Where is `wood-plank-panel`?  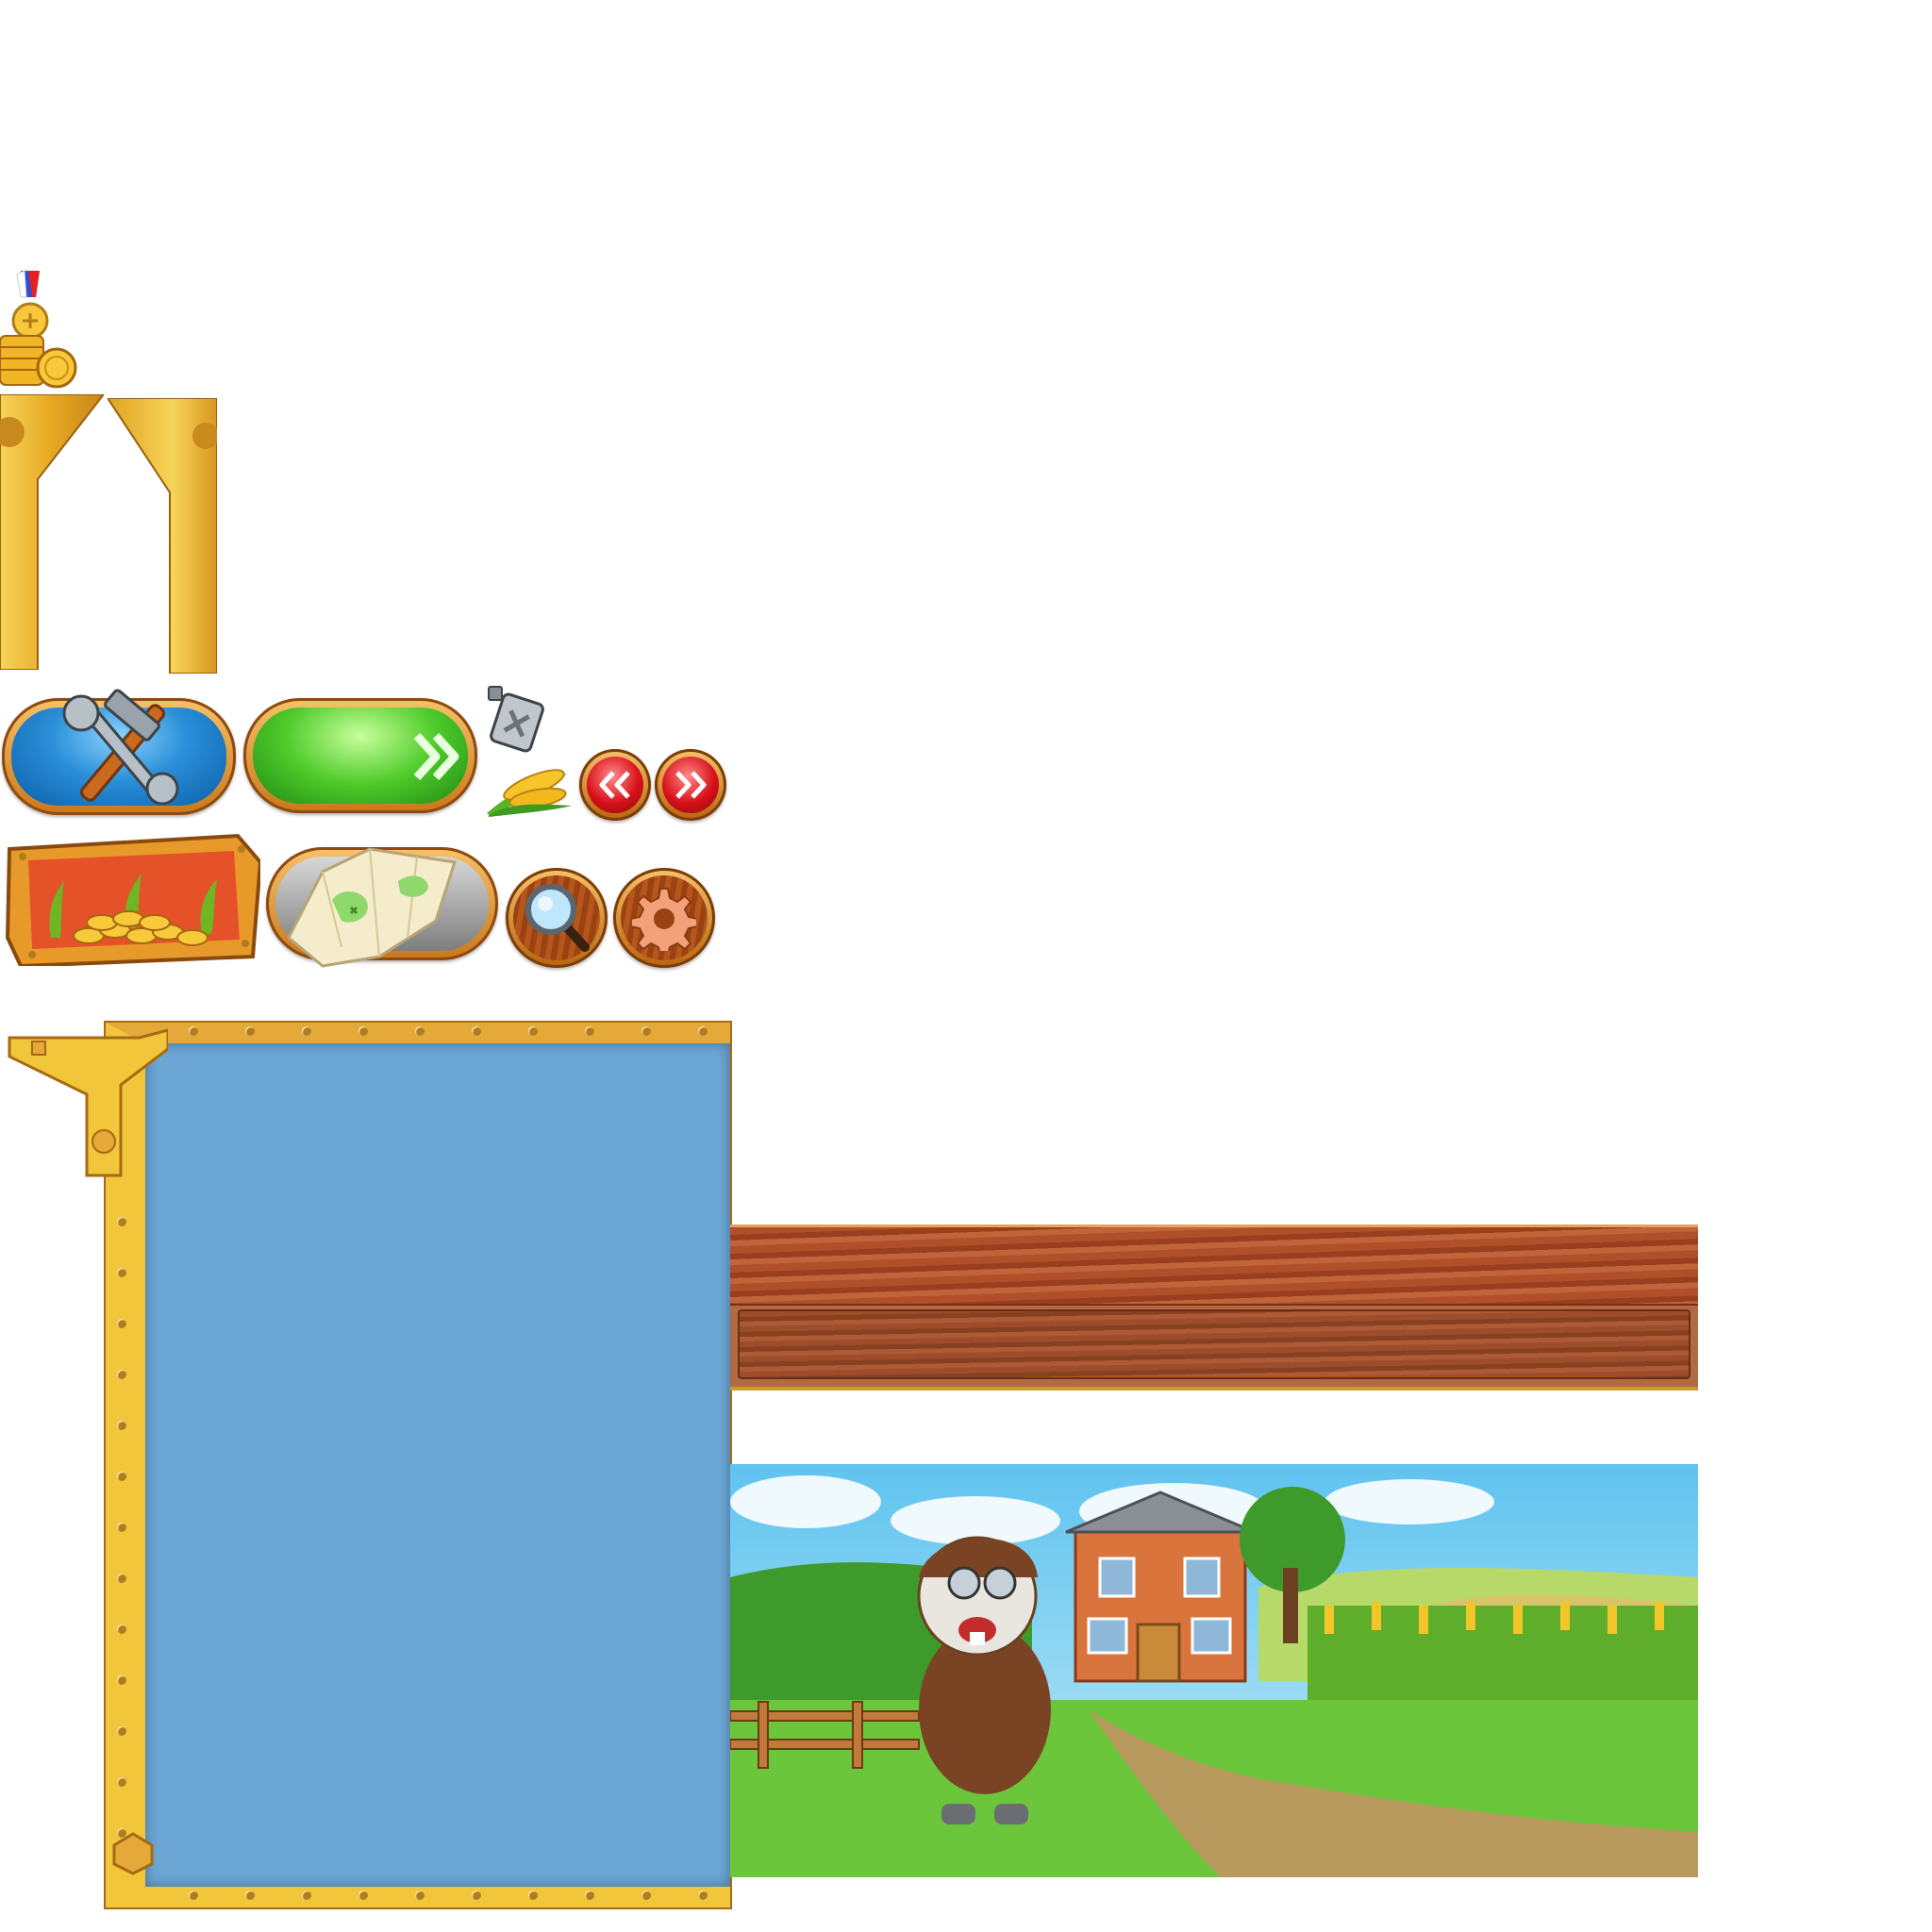 wood-plank-panel is located at coordinates (1214, 1344).